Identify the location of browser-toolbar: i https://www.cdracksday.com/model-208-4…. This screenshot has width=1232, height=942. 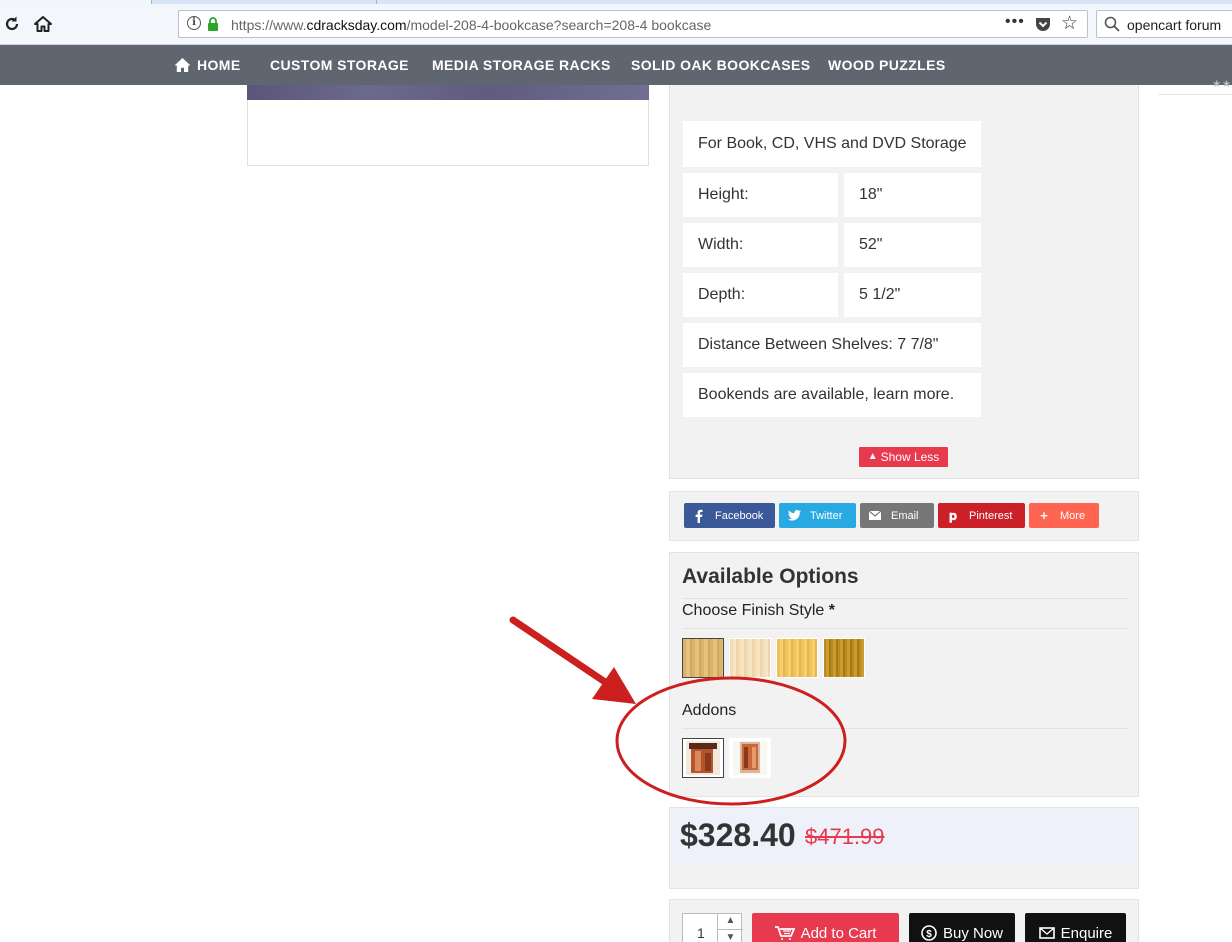
(616, 24).